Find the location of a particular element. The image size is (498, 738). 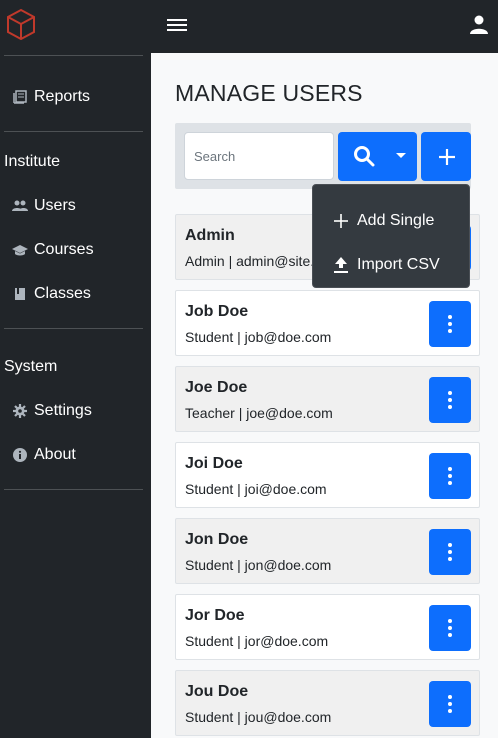

sidebar-item-settings: Settings is located at coordinates (52, 411).